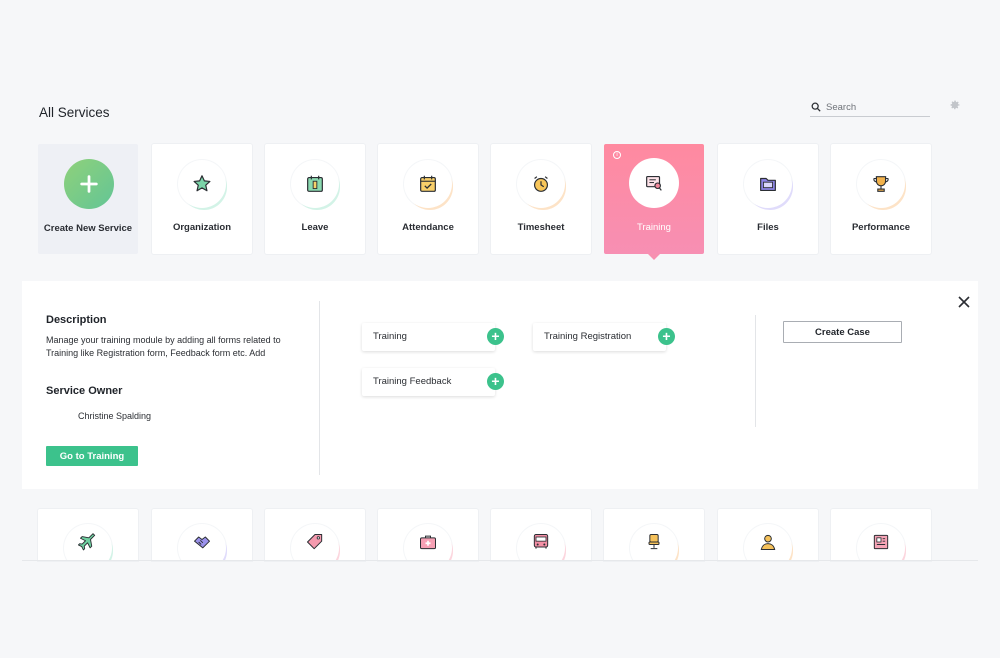  I want to click on search-box, so click(870, 107).